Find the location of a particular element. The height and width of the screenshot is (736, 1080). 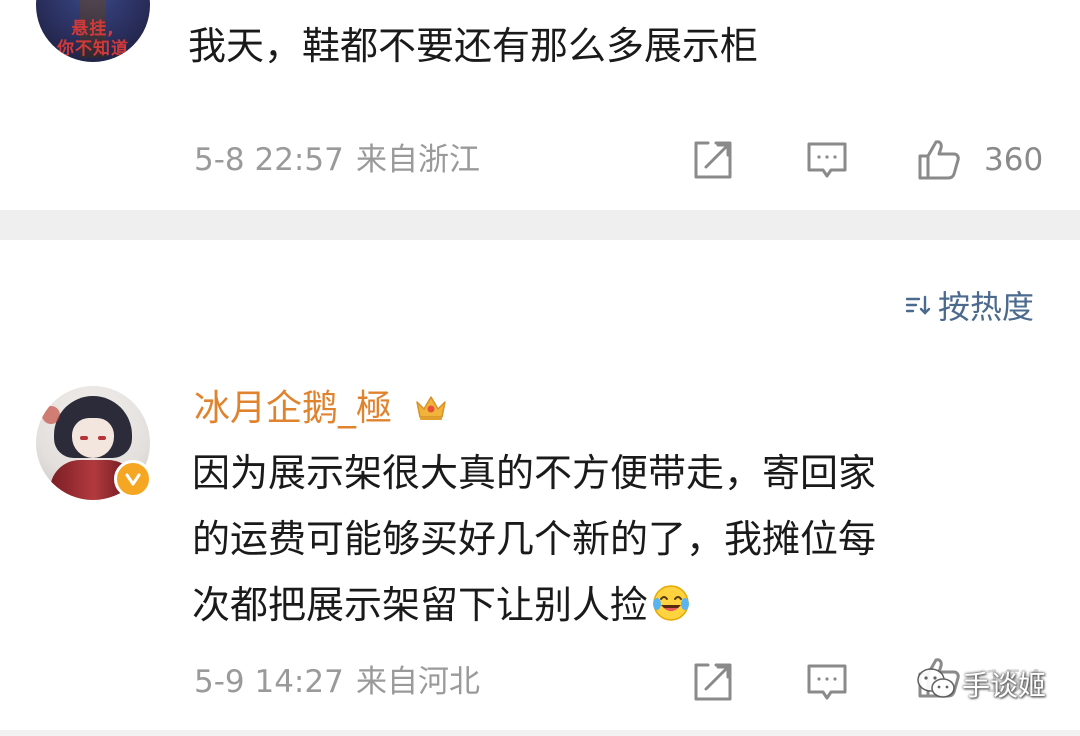

like-count: 360 is located at coordinates (1014, 160).